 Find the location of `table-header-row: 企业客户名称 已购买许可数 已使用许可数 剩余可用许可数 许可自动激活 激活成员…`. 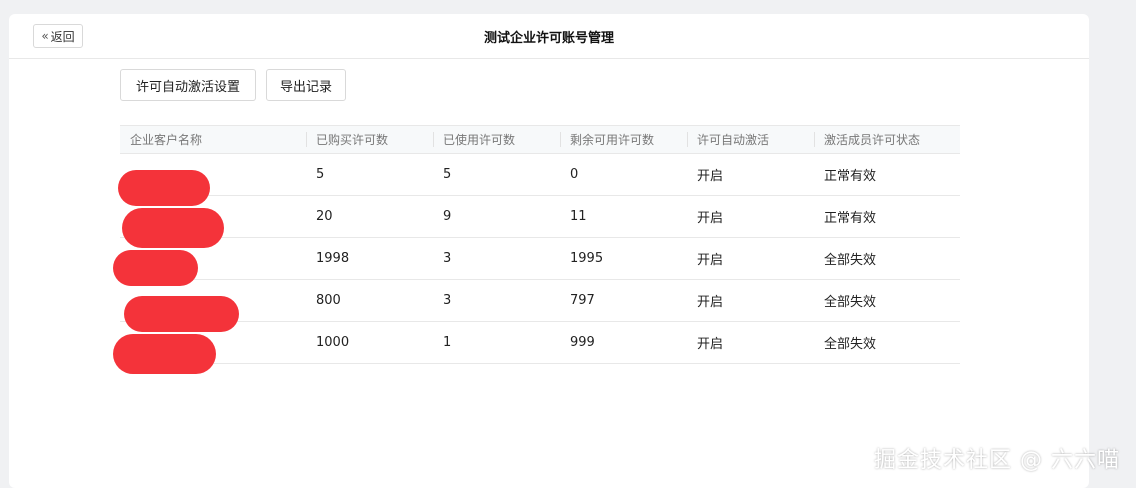

table-header-row: 企业客户名称 已购买许可数 已使用许可数 剩余可用许可数 许可自动激活 激活成员… is located at coordinates (540, 139).